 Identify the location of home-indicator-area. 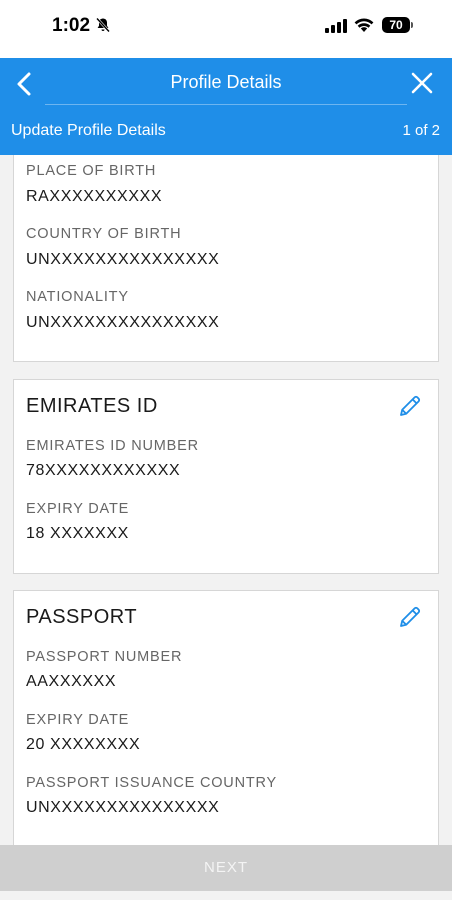
(226, 895).